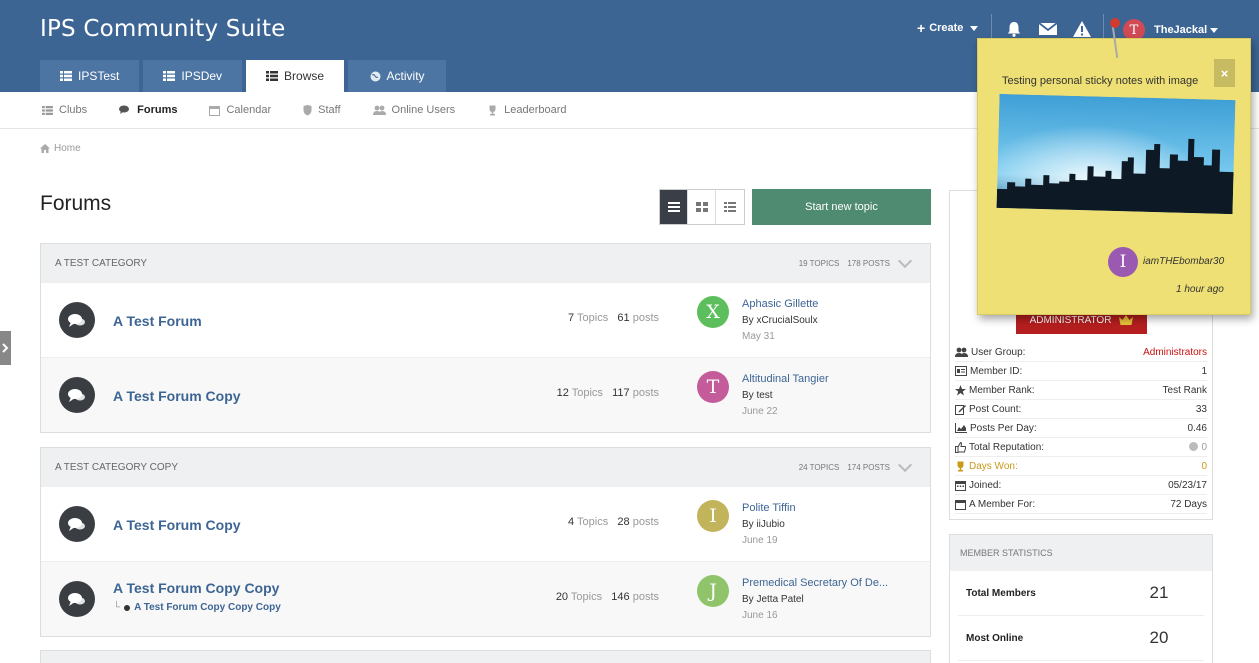  Describe the element at coordinates (585, 318) in the screenshot. I see `forum-stats: 7 Topics 61 posts` at that location.